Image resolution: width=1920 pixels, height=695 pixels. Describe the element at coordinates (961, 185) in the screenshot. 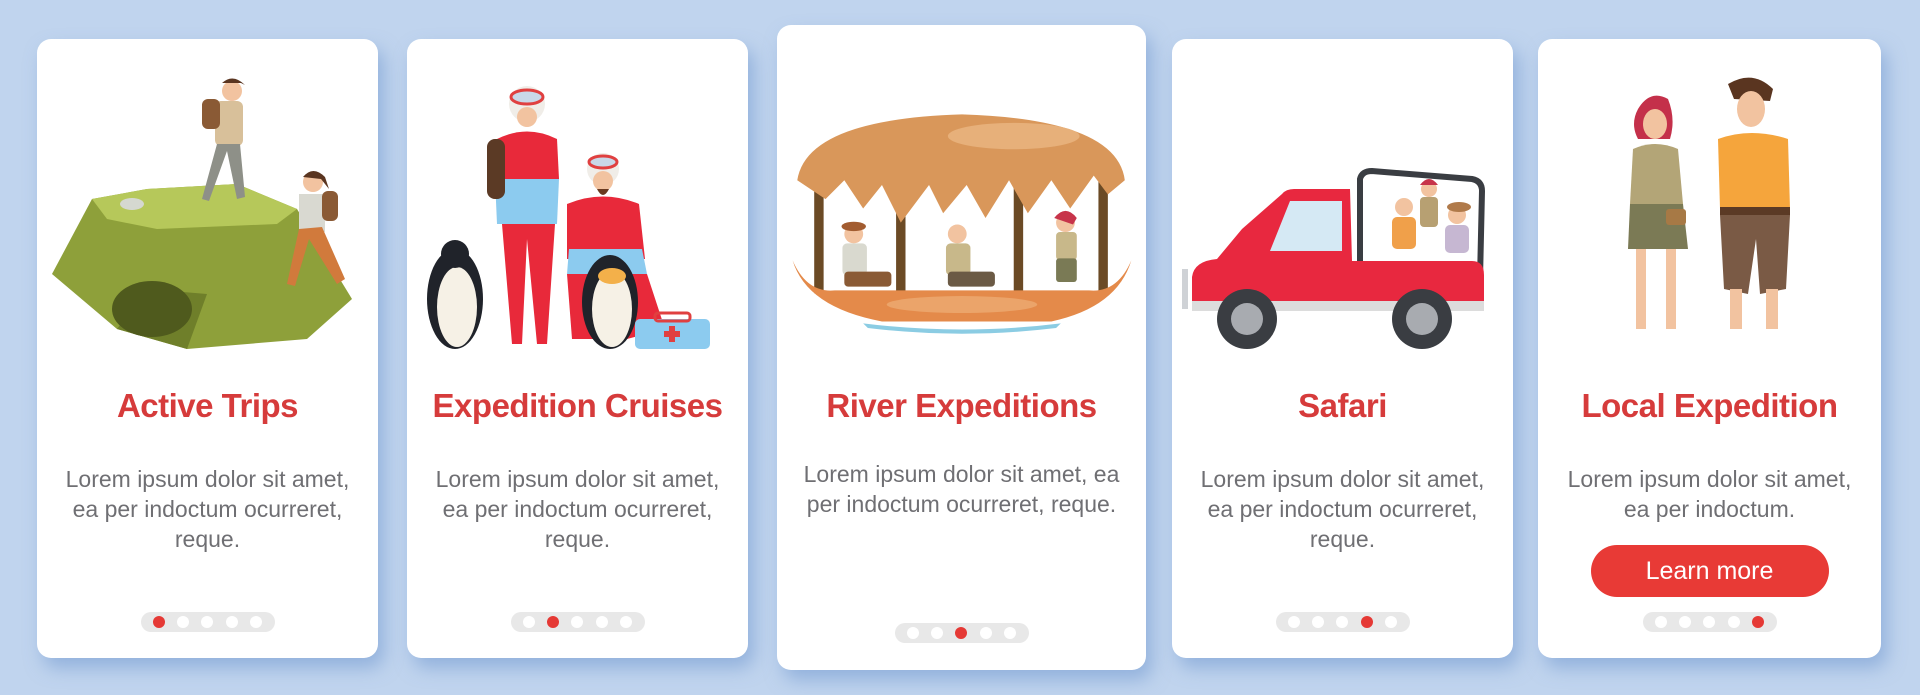

I see `thatched-boat-tourists-illustration` at that location.